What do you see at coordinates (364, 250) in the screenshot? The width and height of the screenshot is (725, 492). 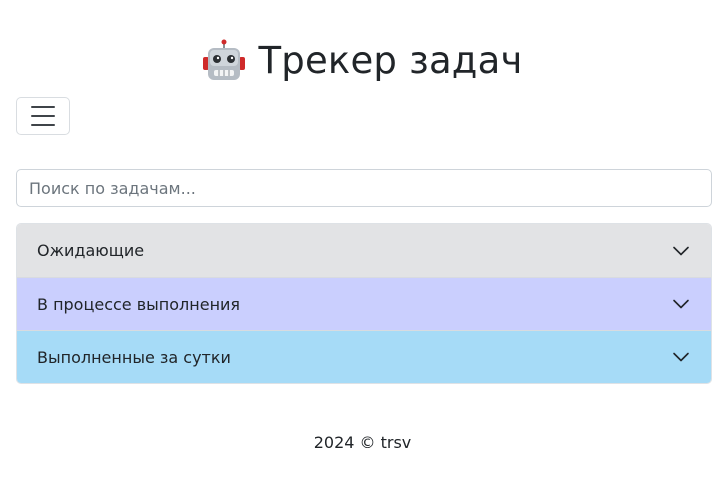 I see `accordion-item-pending: Ожидающие` at bounding box center [364, 250].